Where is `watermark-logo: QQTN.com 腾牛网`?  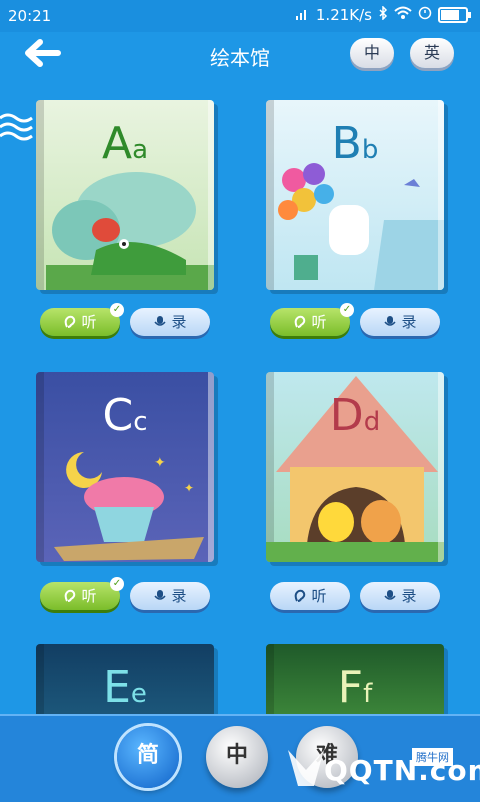
watermark-logo: QQTN.com 腾牛网 is located at coordinates (380, 768).